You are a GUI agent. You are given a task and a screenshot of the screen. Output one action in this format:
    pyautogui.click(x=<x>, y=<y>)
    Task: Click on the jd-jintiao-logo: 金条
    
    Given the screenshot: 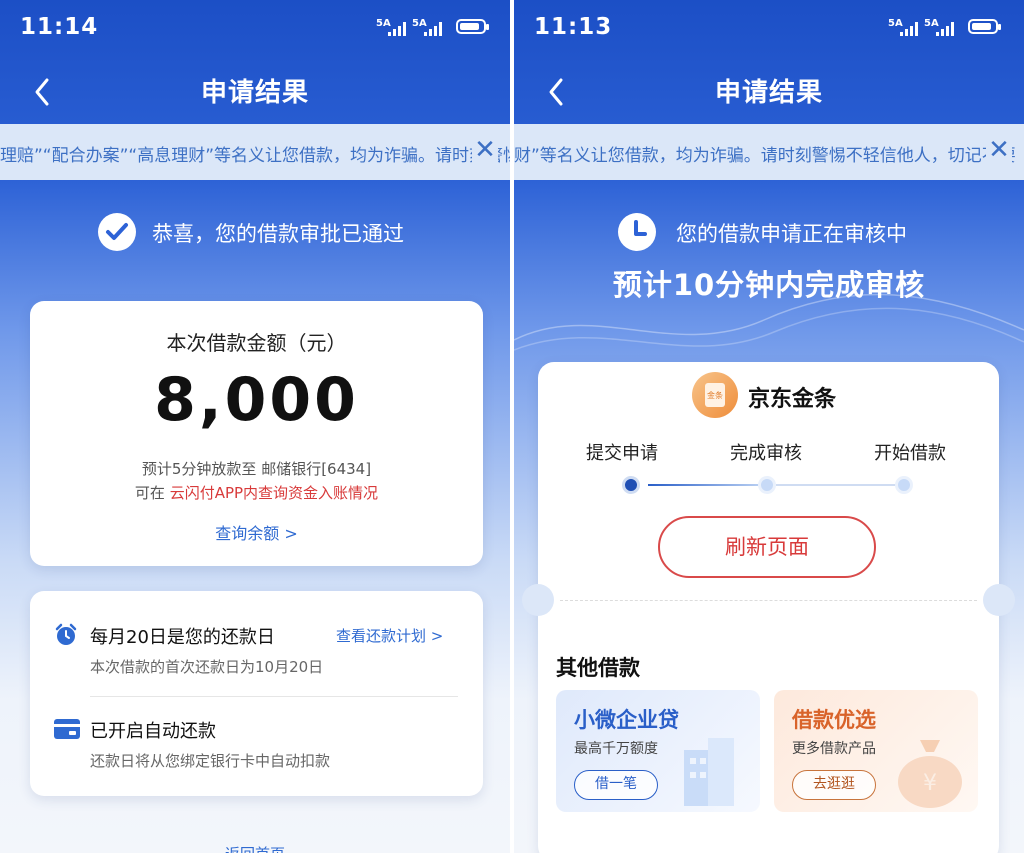 What is the action you would take?
    pyautogui.click(x=715, y=395)
    